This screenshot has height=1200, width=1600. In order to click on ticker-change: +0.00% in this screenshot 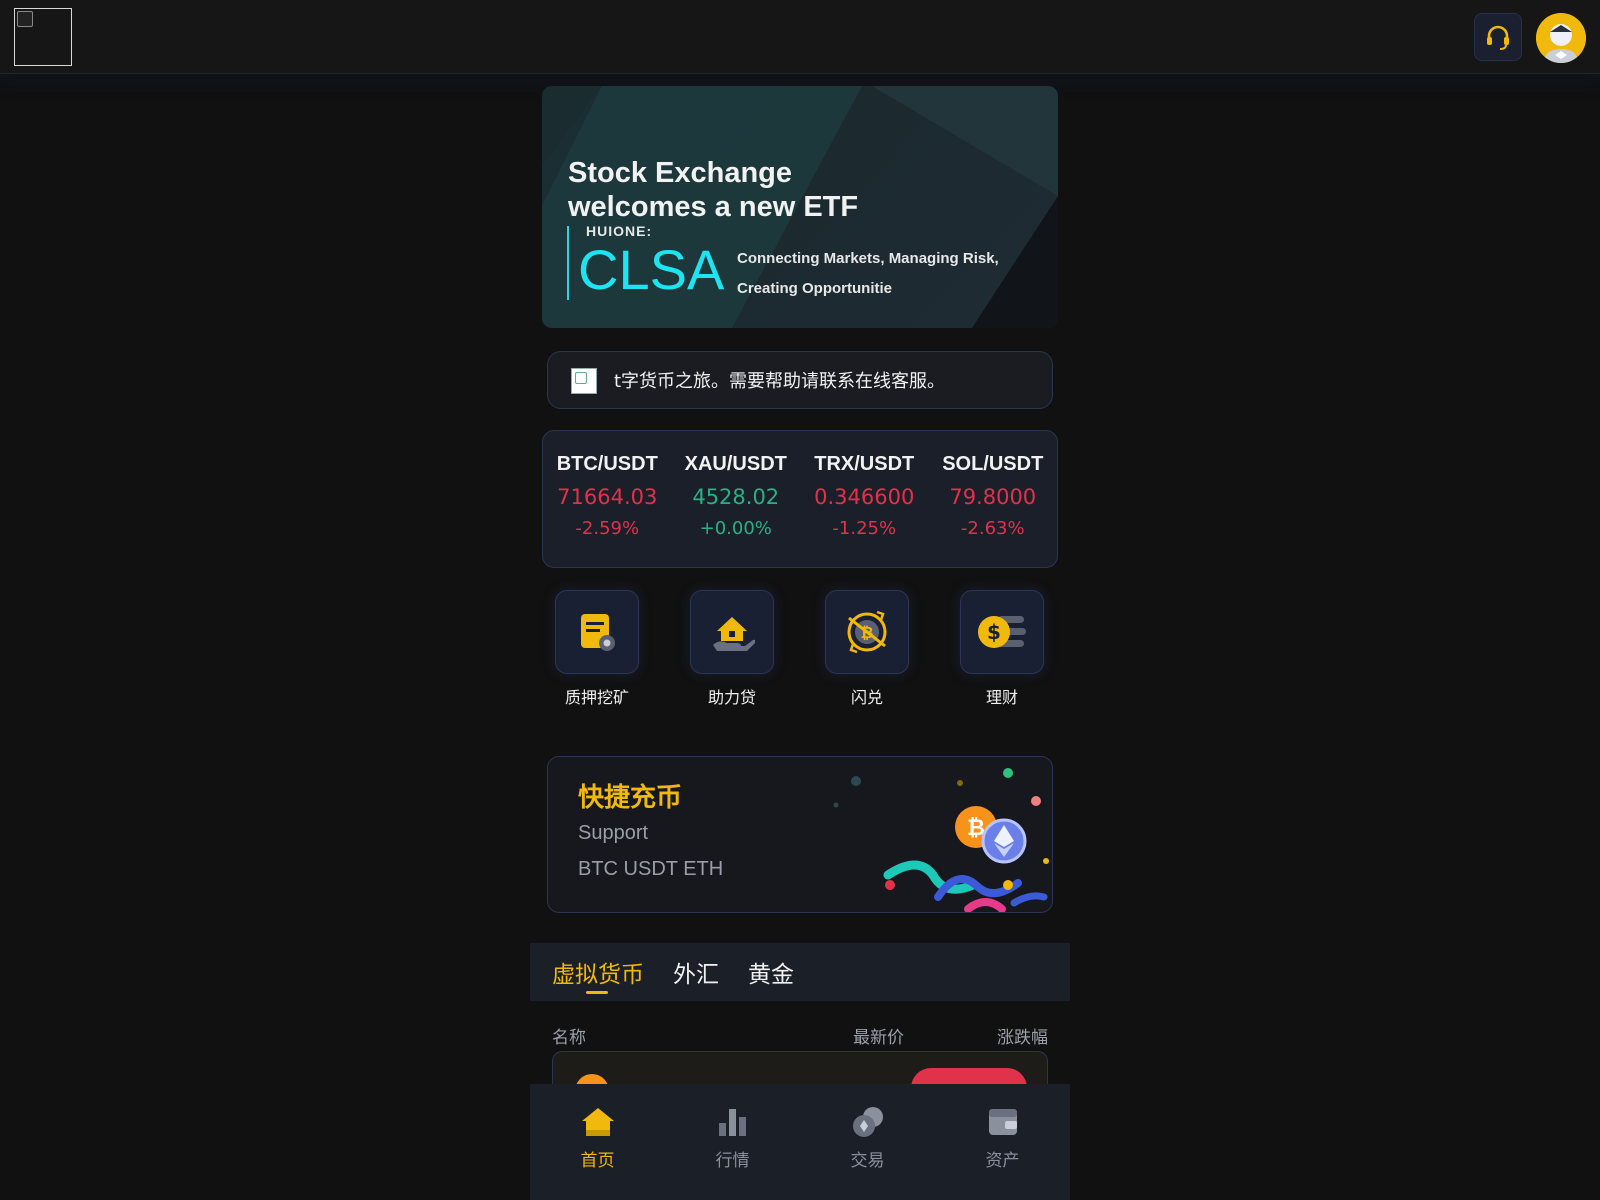, I will do `click(735, 528)`.